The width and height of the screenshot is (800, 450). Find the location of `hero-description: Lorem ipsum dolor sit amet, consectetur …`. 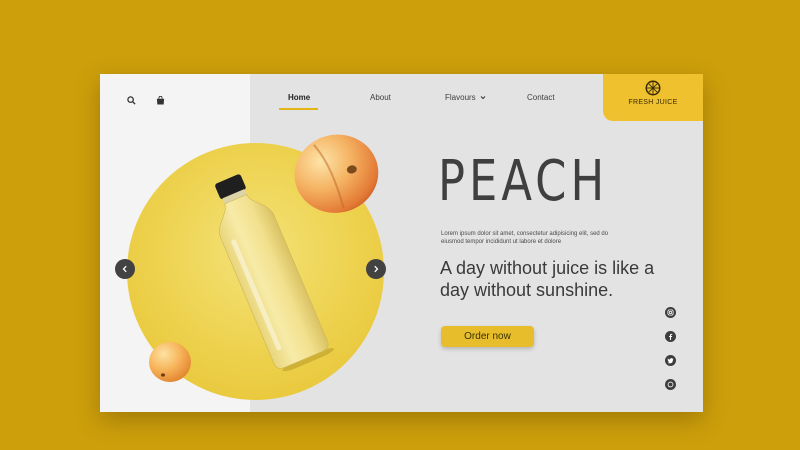

hero-description: Lorem ipsum dolor sit amet, consectetur … is located at coordinates (525, 238).